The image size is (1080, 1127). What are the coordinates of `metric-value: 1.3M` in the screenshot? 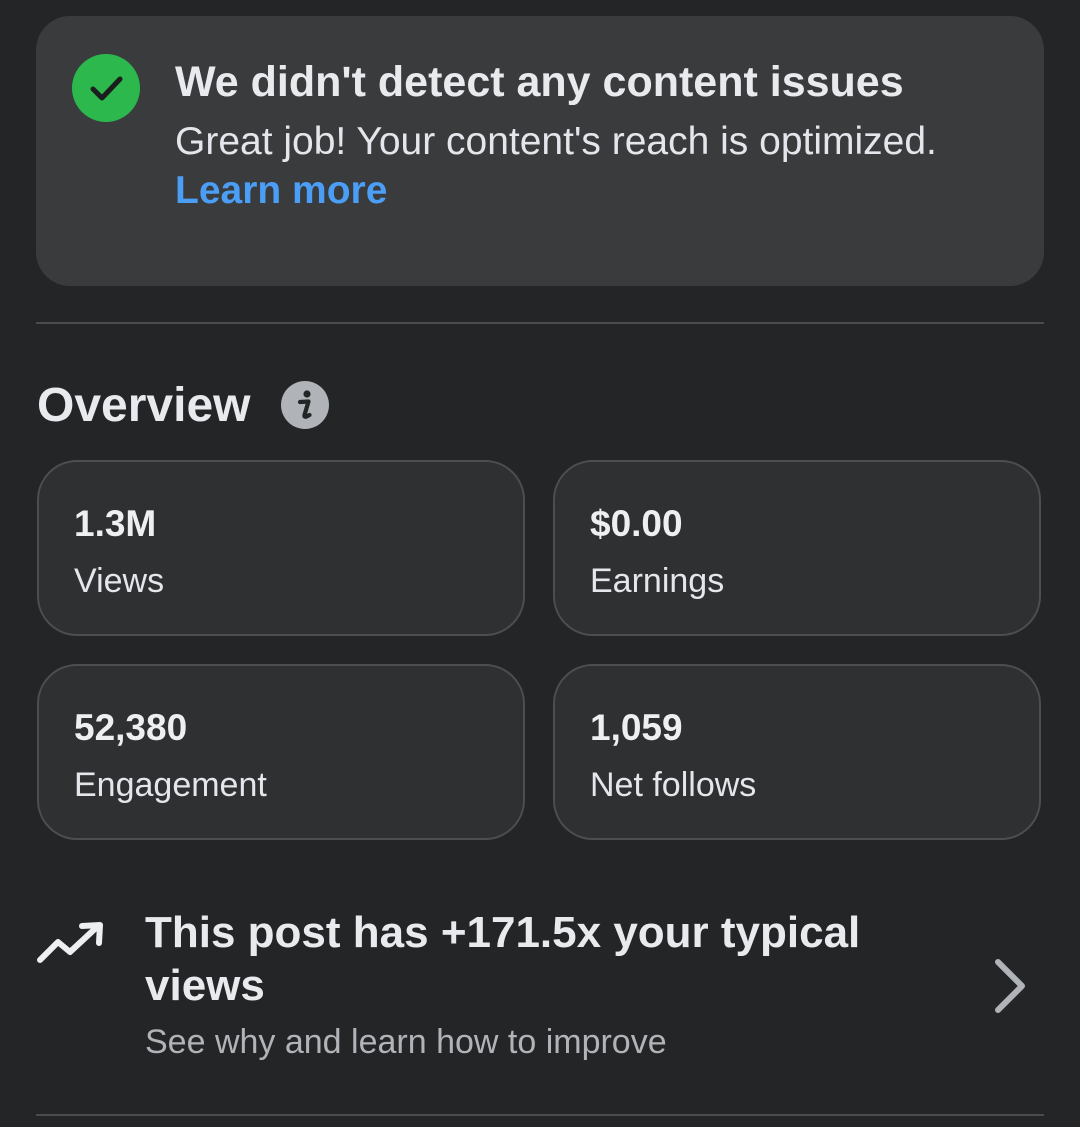 It's located at (115, 523).